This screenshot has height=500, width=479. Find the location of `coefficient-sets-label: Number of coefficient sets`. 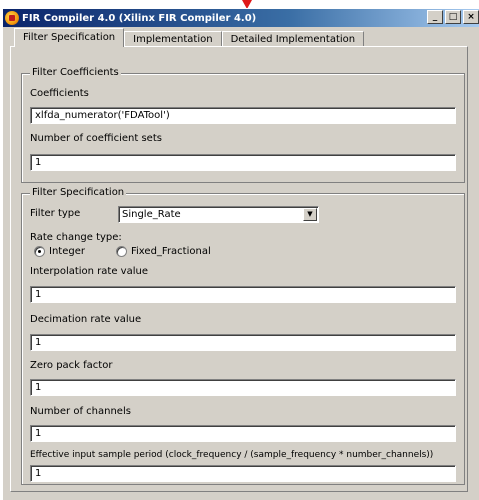

coefficient-sets-label: Number of coefficient sets is located at coordinates (96, 138).